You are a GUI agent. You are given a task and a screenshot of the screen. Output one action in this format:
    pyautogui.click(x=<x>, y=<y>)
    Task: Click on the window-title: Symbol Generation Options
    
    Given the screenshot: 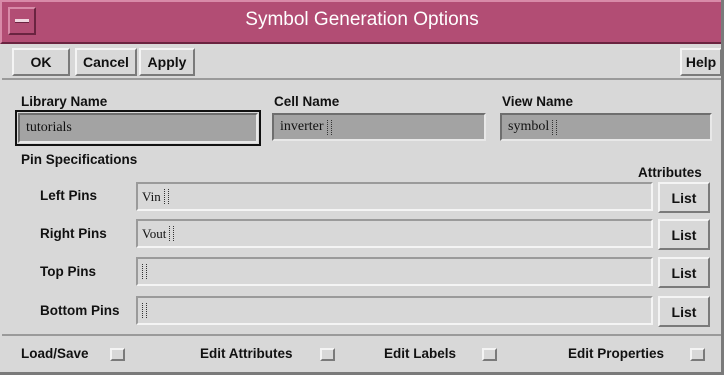 What is the action you would take?
    pyautogui.click(x=362, y=19)
    